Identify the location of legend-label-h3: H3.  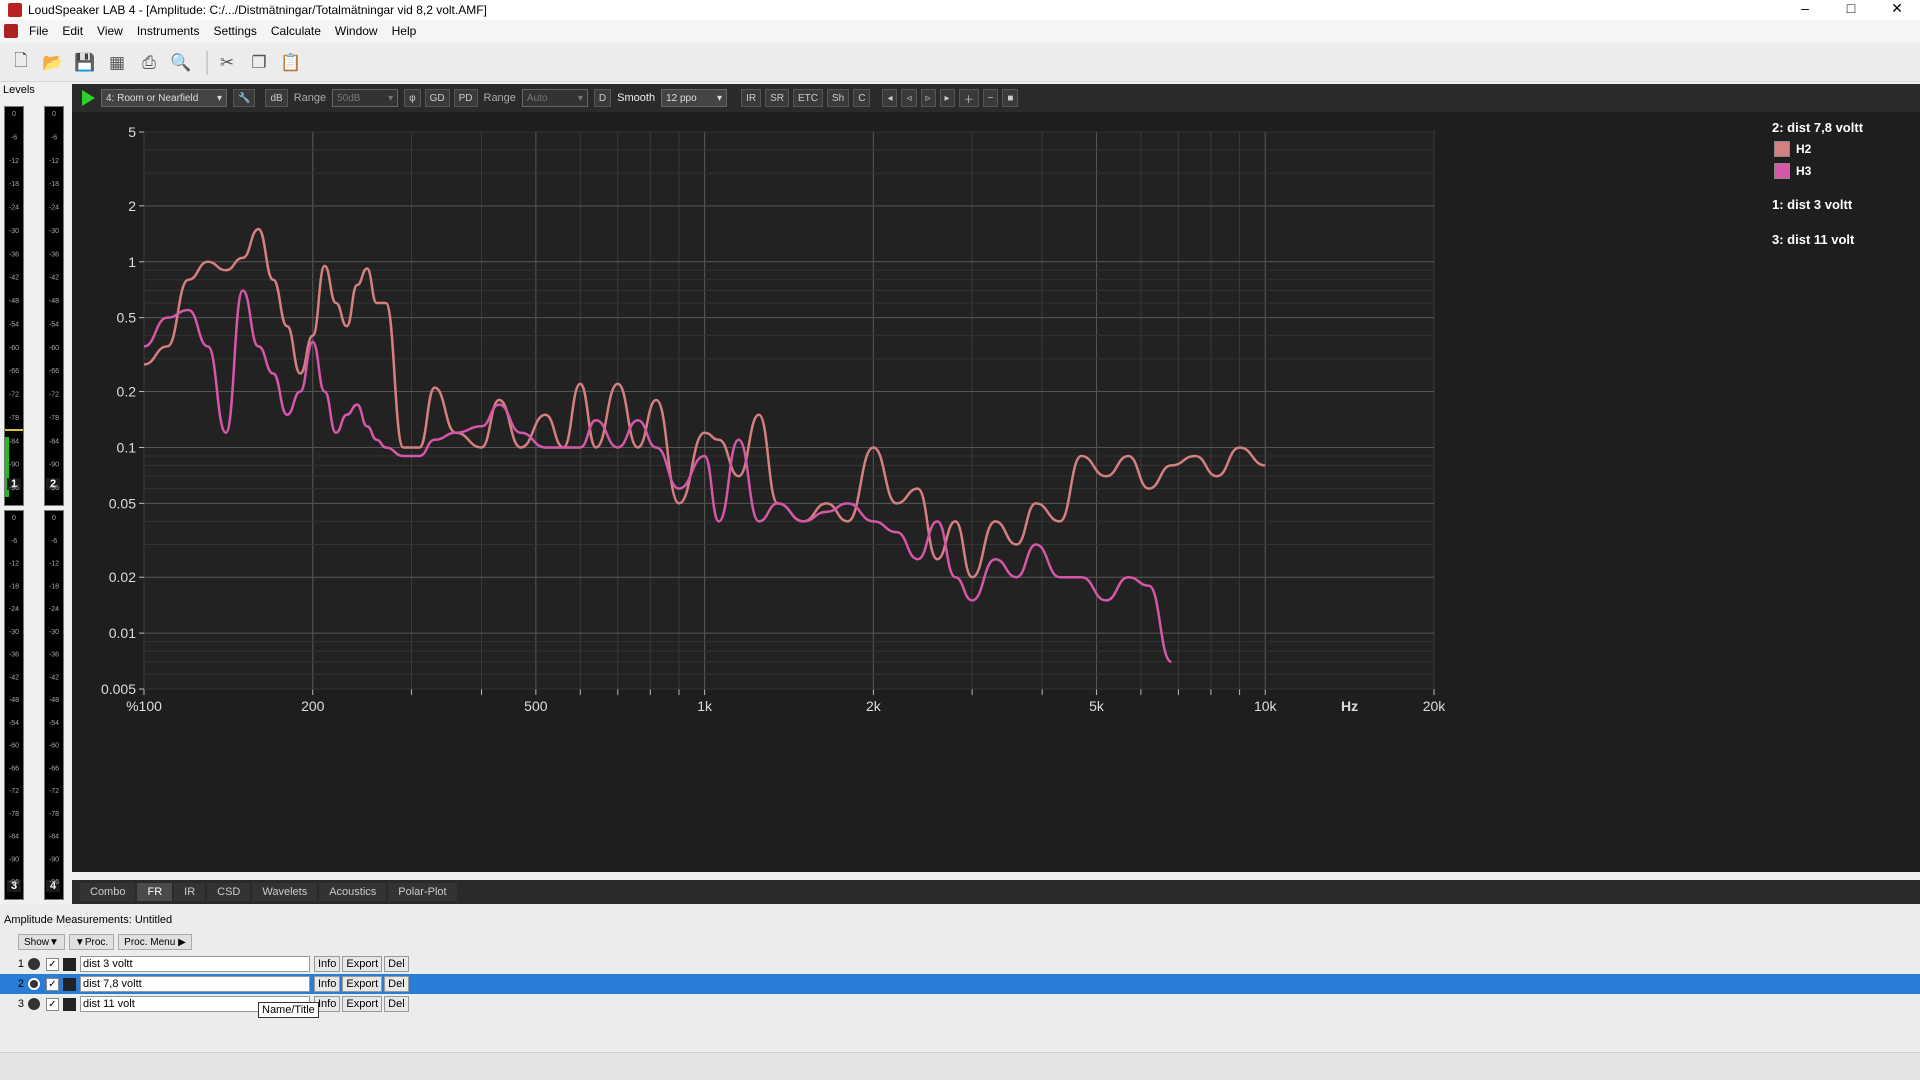
(1804, 171).